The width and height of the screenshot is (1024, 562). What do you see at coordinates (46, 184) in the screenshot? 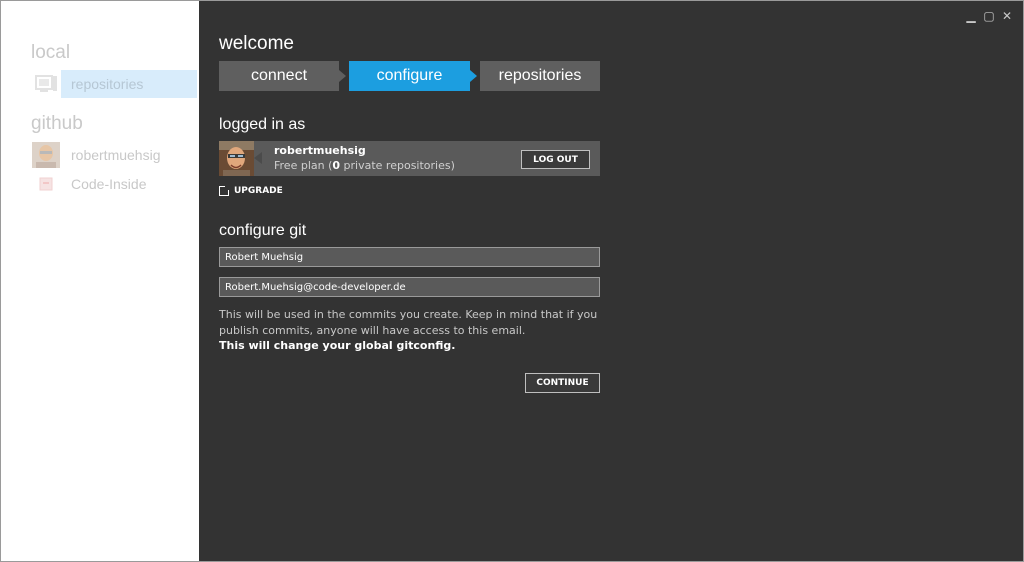
I see `organization-icon` at bounding box center [46, 184].